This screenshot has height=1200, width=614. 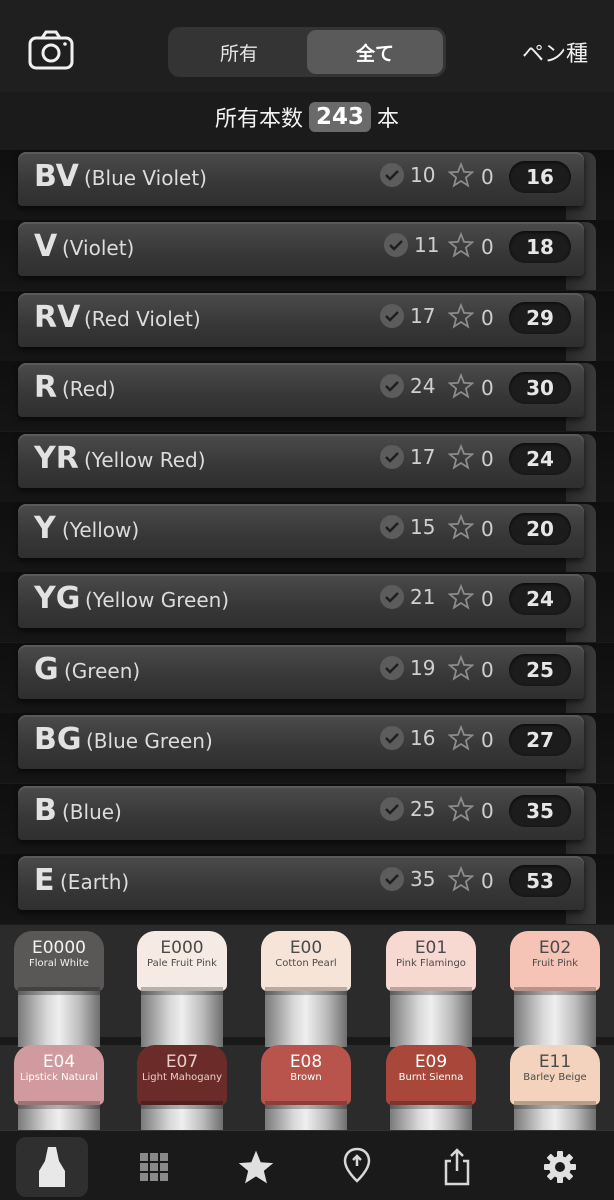 What do you see at coordinates (145, 178) in the screenshot?
I see `category-name: (Blue Violet)` at bounding box center [145, 178].